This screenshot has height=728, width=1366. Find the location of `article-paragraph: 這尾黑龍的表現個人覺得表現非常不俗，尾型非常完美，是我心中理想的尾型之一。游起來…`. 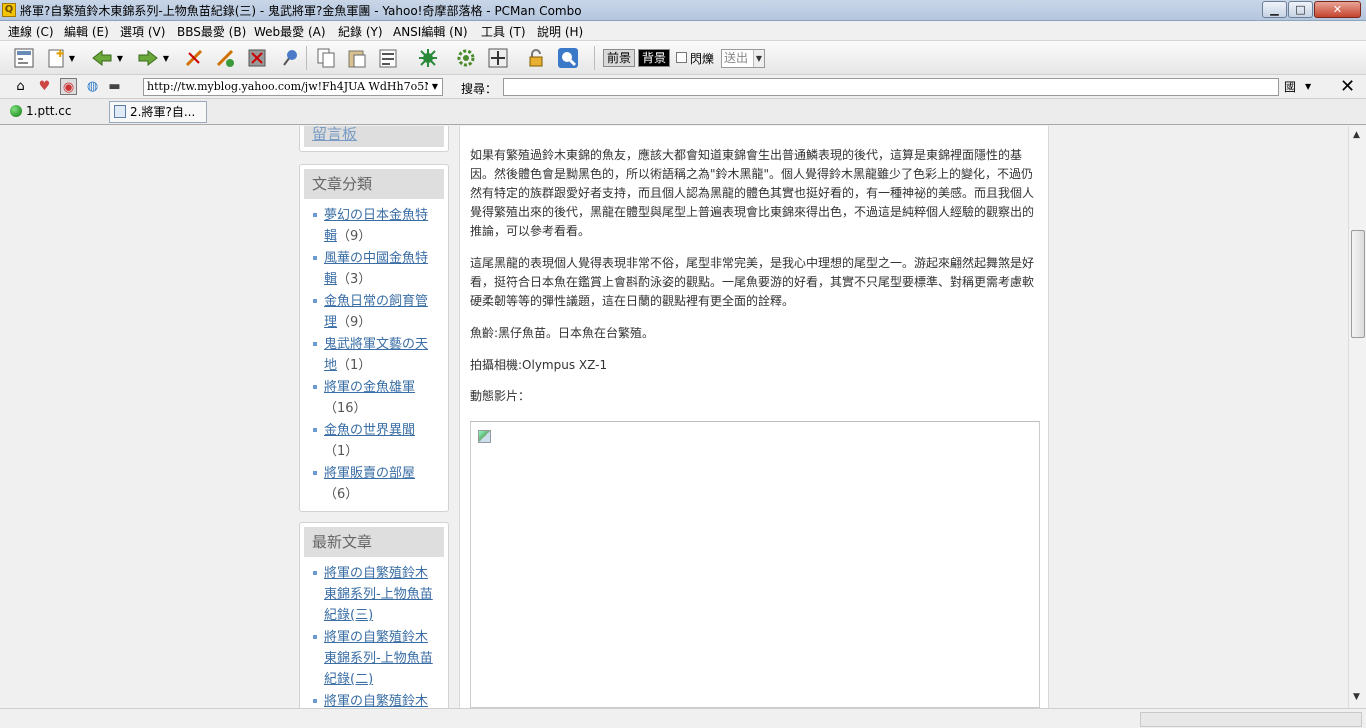

article-paragraph: 這尾黑龍的表現個人覺得表現非常不俗，尾型非常完美，是我心中理想的尾型之一。游起來… is located at coordinates (752, 282).